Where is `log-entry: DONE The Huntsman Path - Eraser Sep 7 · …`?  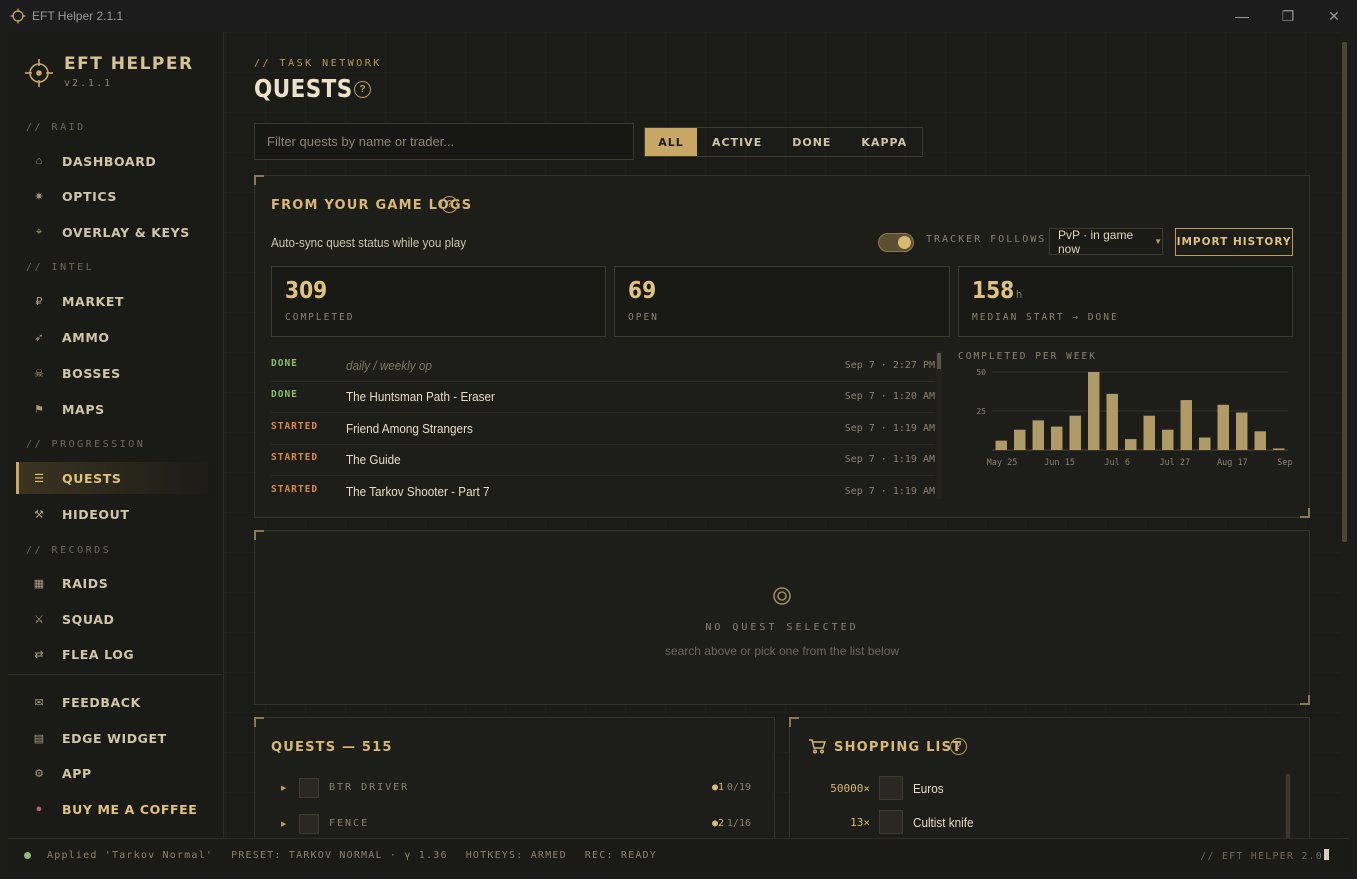 log-entry: DONE The Huntsman Path - Eraser Sep 7 · … is located at coordinates (603, 397).